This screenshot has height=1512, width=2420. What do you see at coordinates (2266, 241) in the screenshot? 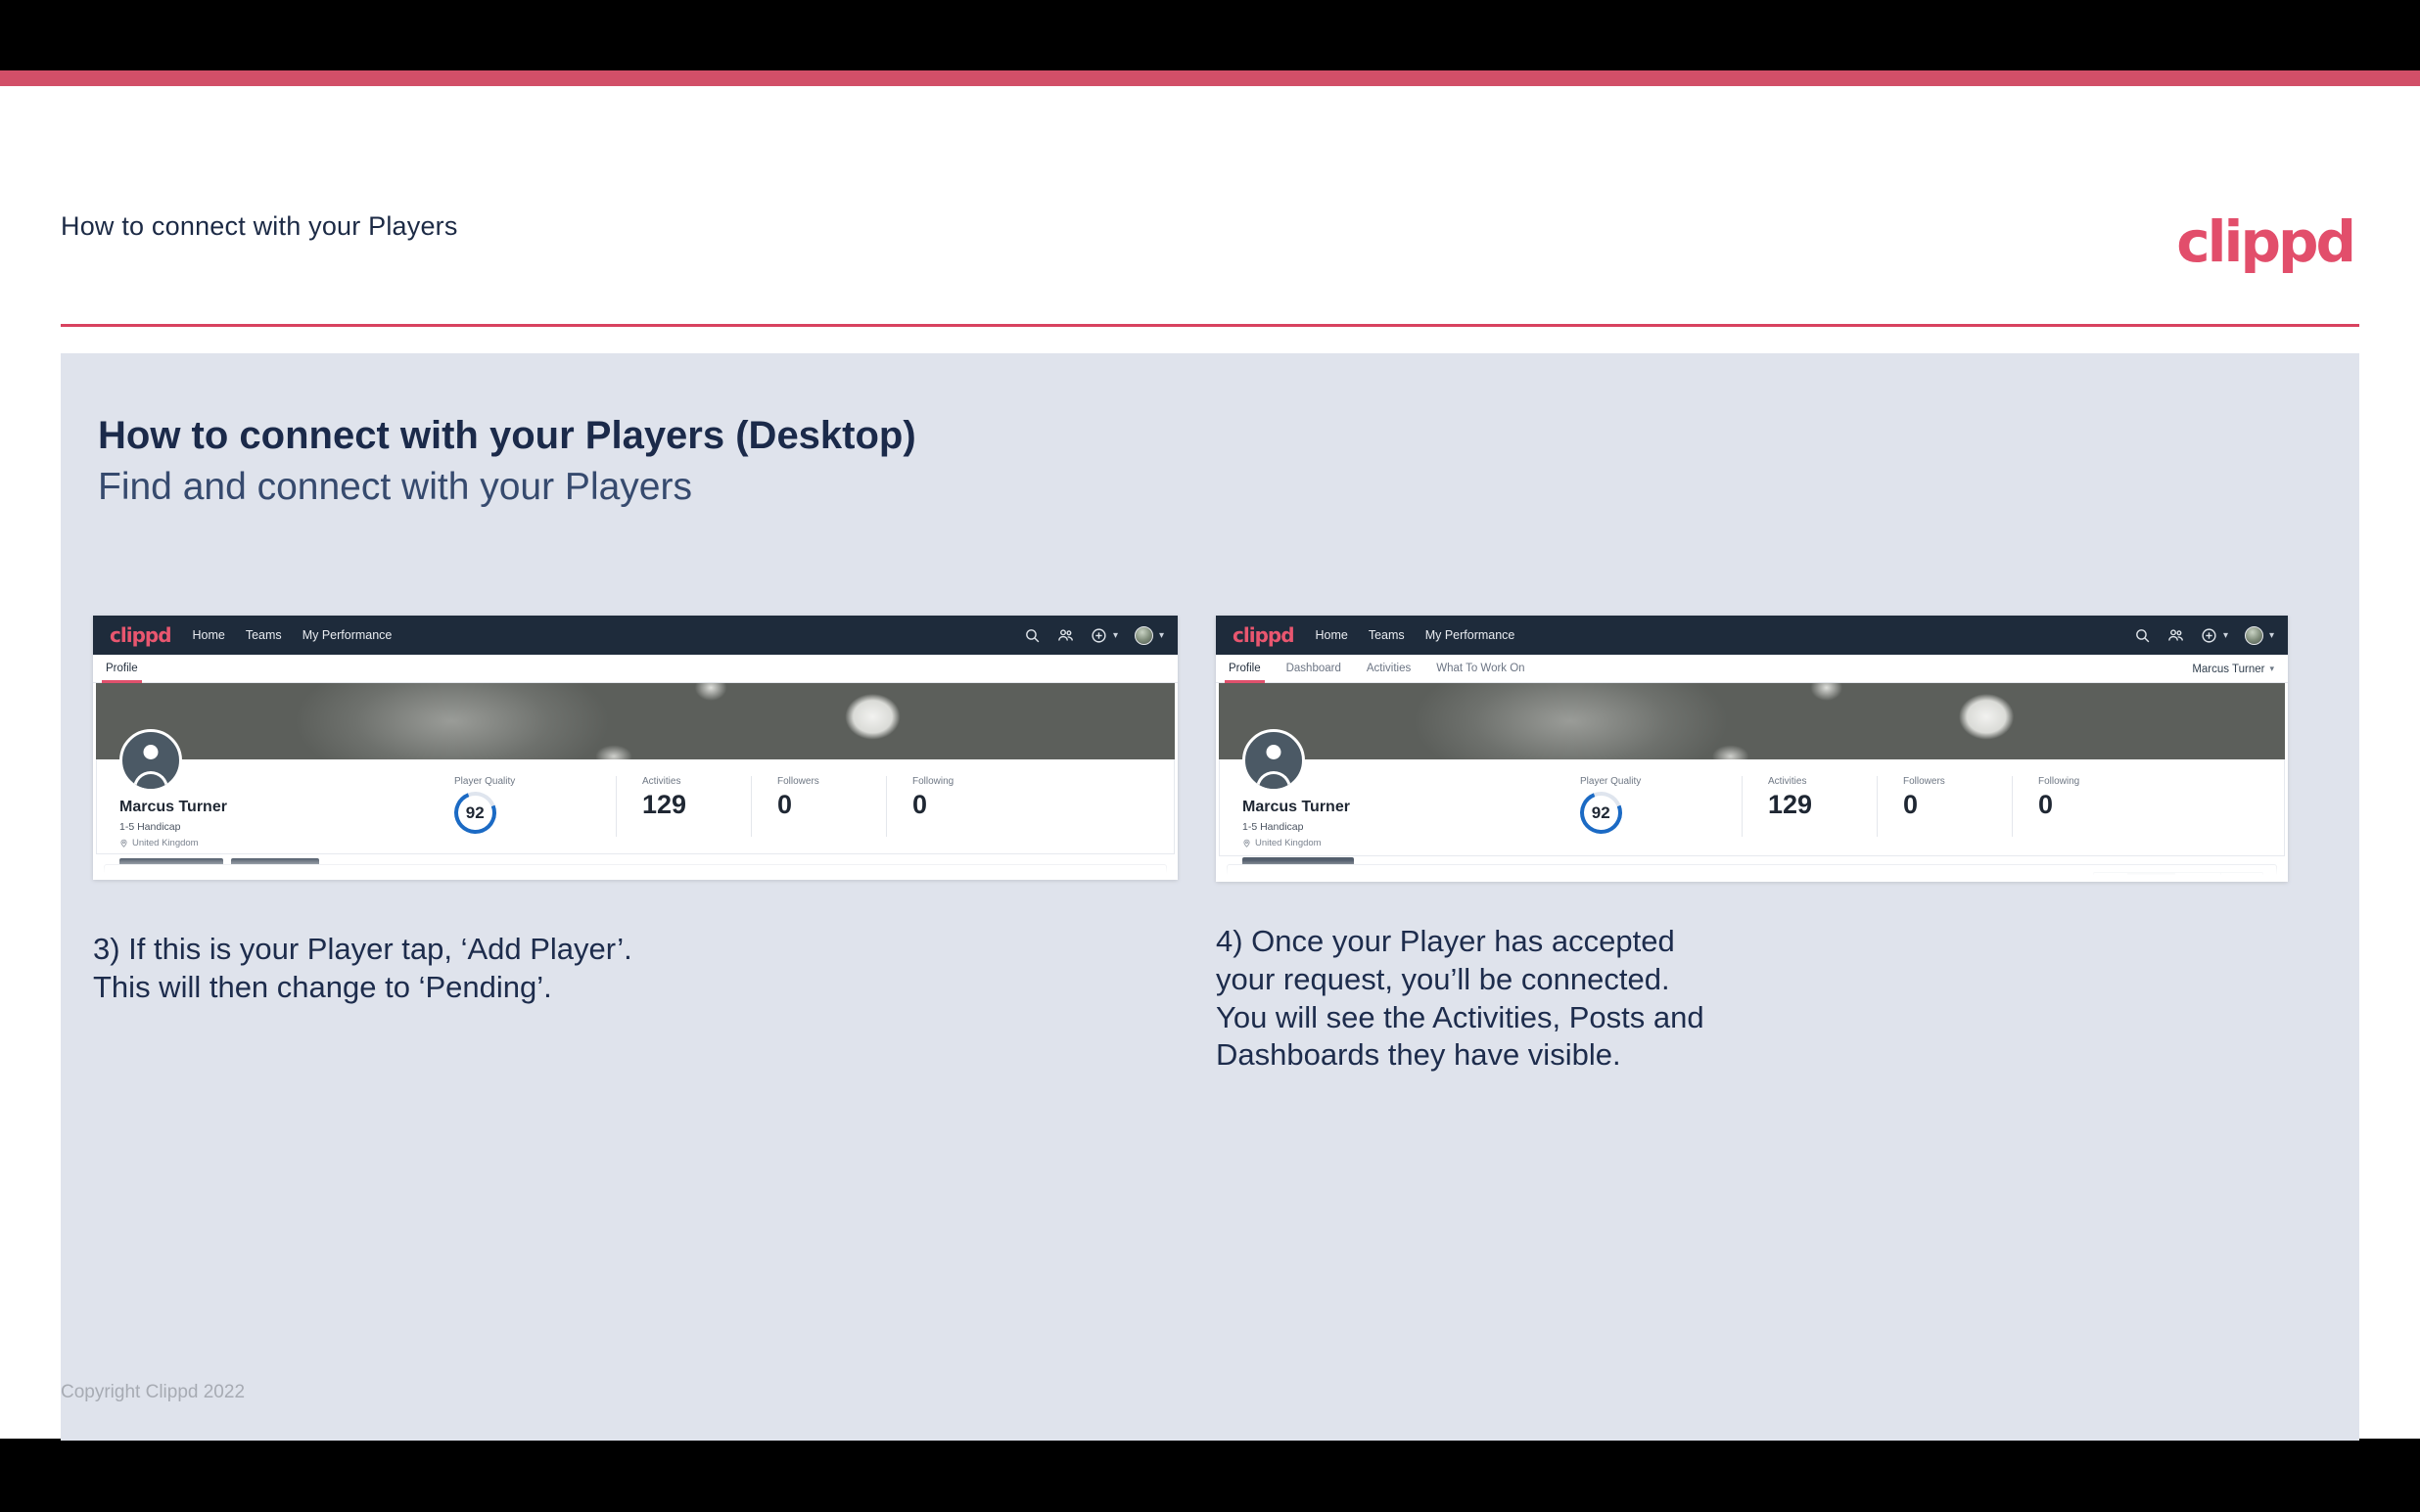
I see `clippd-logo: clippd` at bounding box center [2266, 241].